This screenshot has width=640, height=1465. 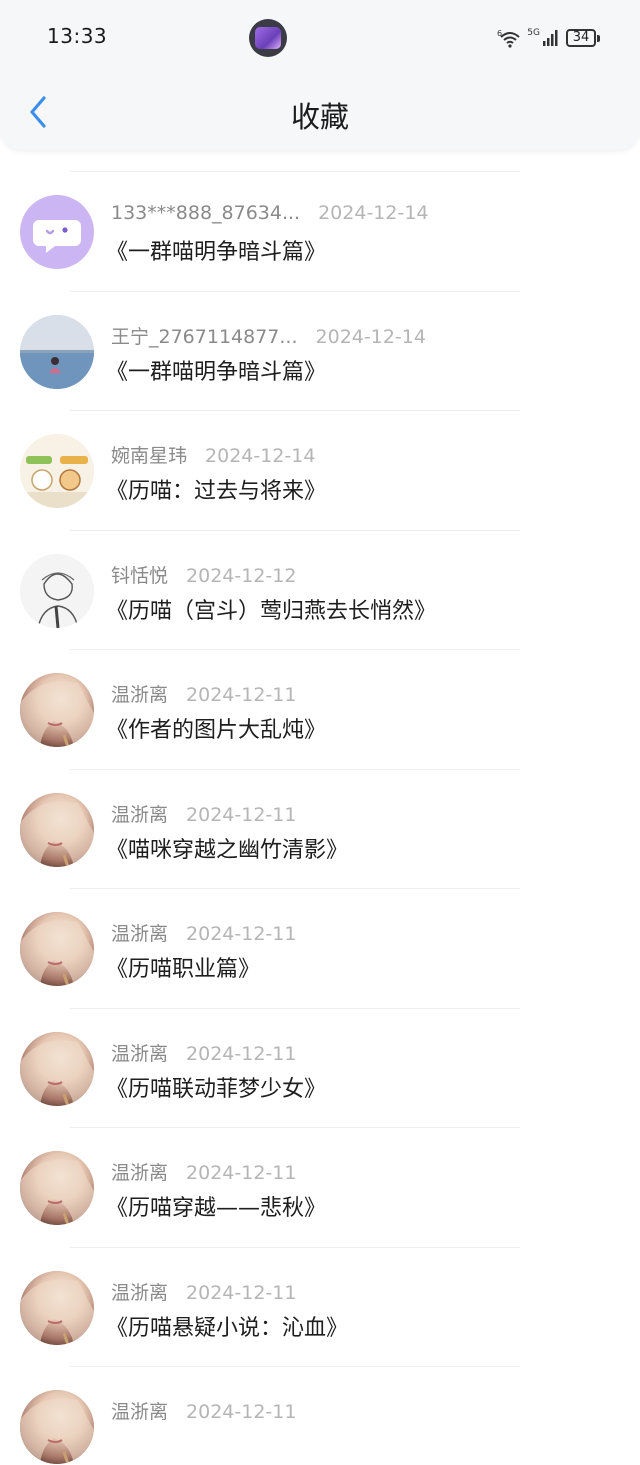 I want to click on item-meta: 钭恬悦 2024-12-12, so click(x=203, y=574).